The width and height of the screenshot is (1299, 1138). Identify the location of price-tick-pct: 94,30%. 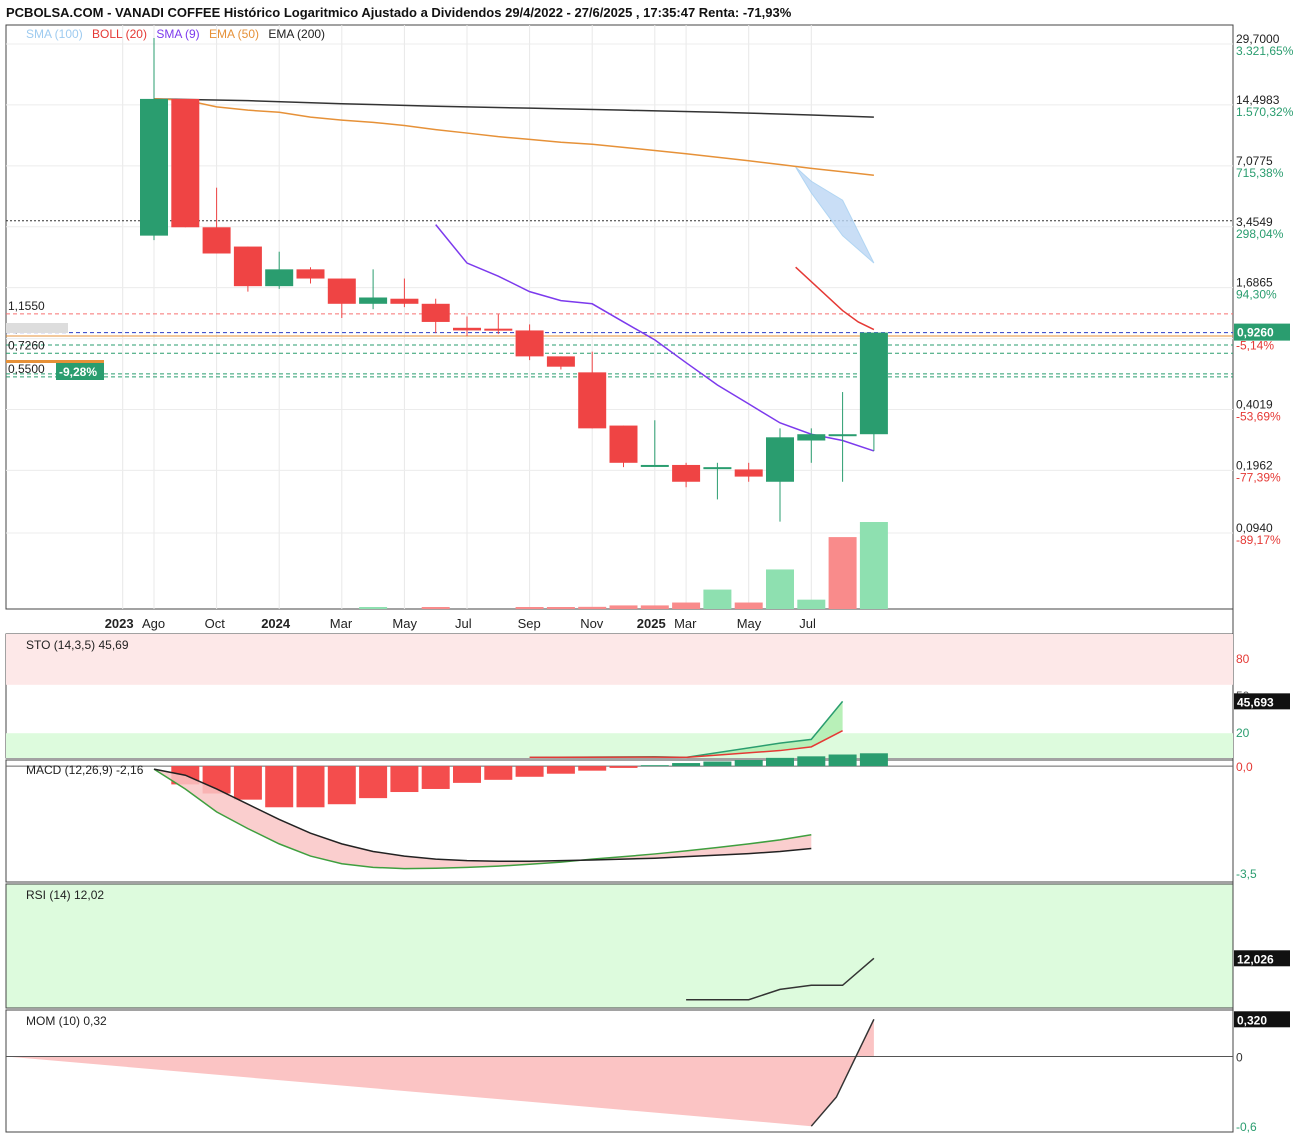
(1256, 295).